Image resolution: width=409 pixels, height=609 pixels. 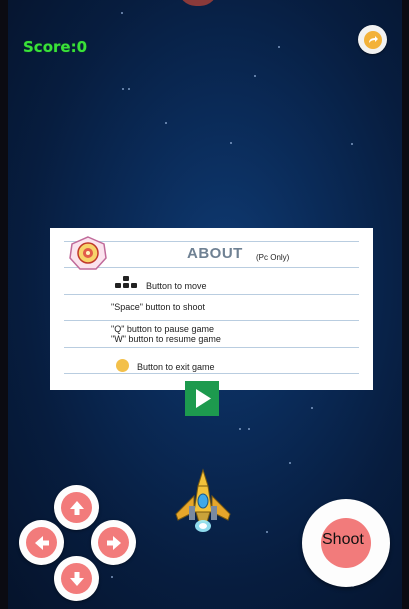 I want to click on move-left-button, so click(x=41, y=542).